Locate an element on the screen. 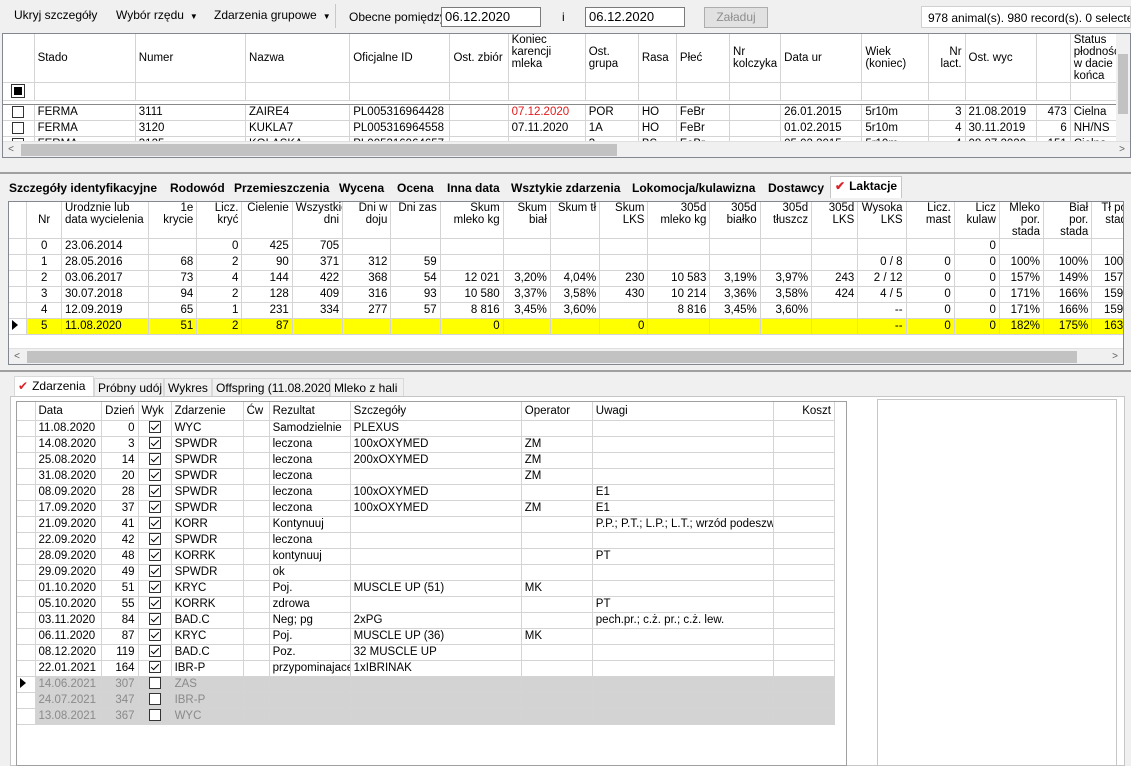 This screenshot has width=1131, height=766. cell: 166% is located at coordinates (1068, 294).